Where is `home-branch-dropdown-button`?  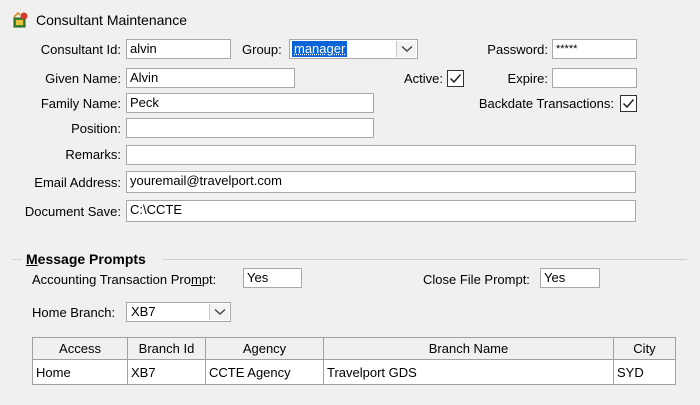
home-branch-dropdown-button is located at coordinates (219, 312).